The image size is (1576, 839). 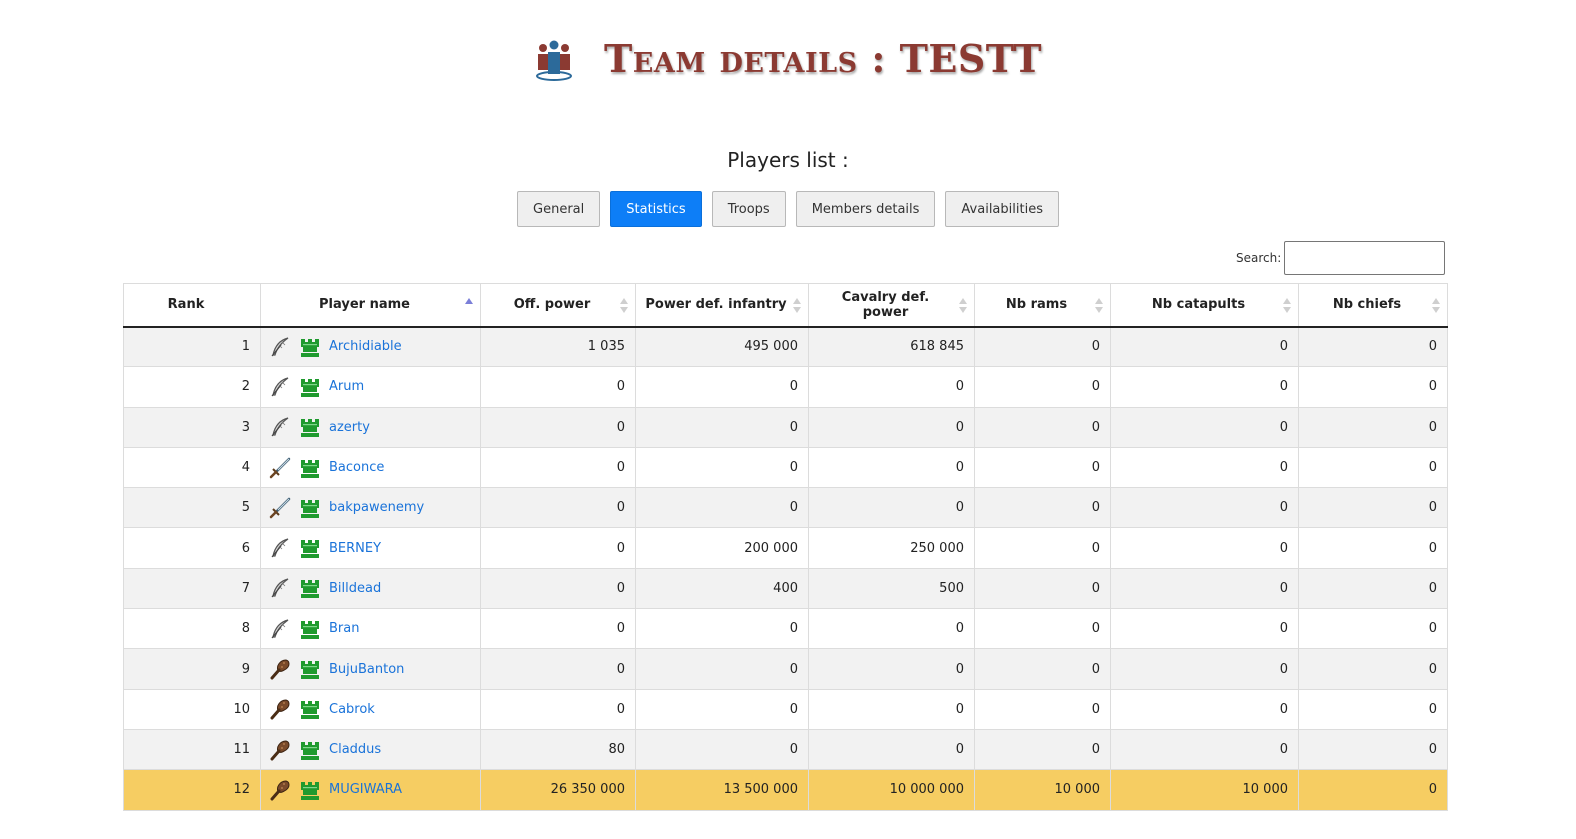 What do you see at coordinates (469, 306) in the screenshot?
I see `sort-ascending-icon` at bounding box center [469, 306].